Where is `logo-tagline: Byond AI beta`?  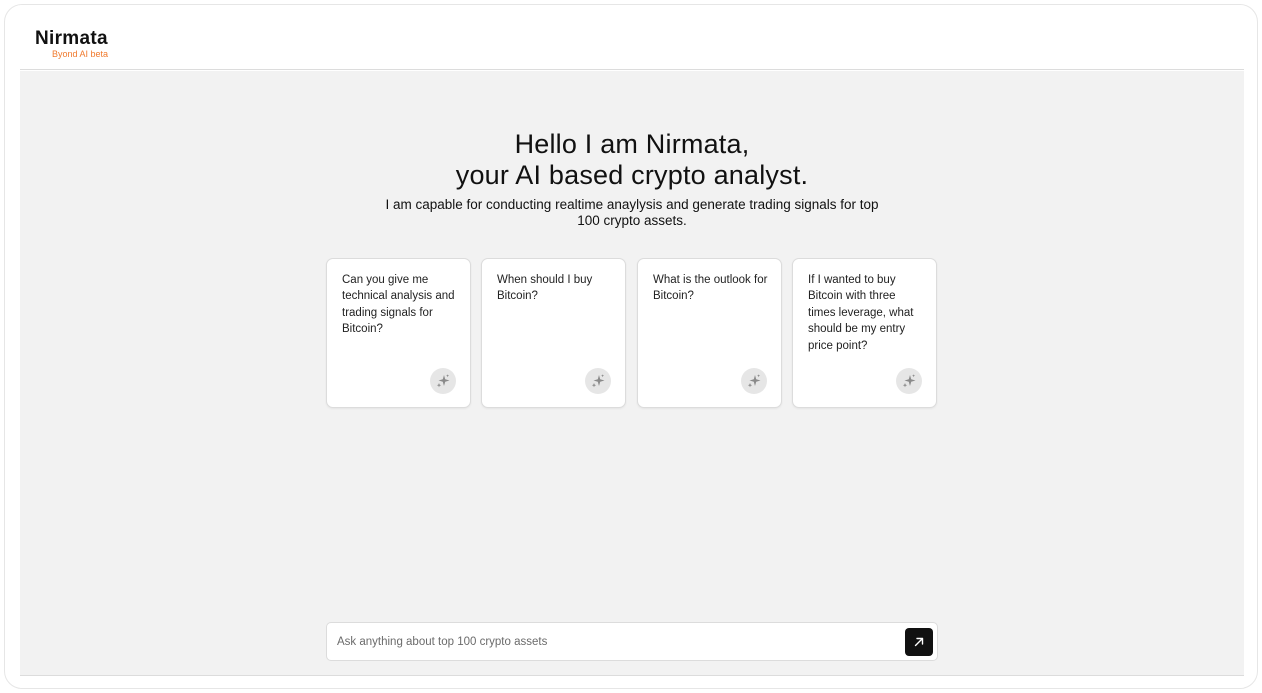 logo-tagline: Byond AI beta is located at coordinates (80, 54).